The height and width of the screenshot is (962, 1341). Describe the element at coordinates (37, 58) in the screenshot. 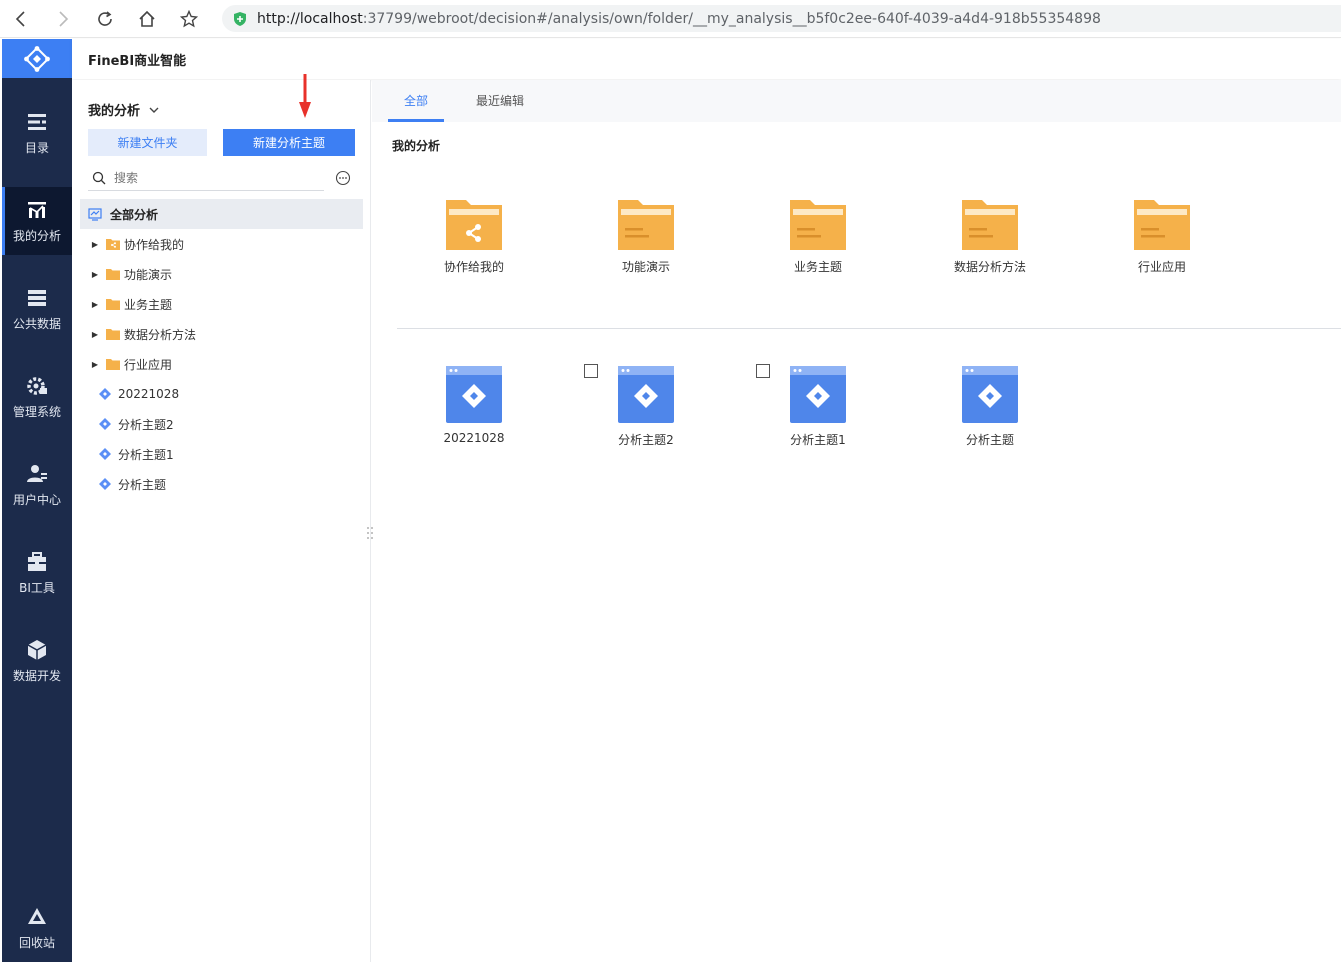

I see `app-logo` at that location.